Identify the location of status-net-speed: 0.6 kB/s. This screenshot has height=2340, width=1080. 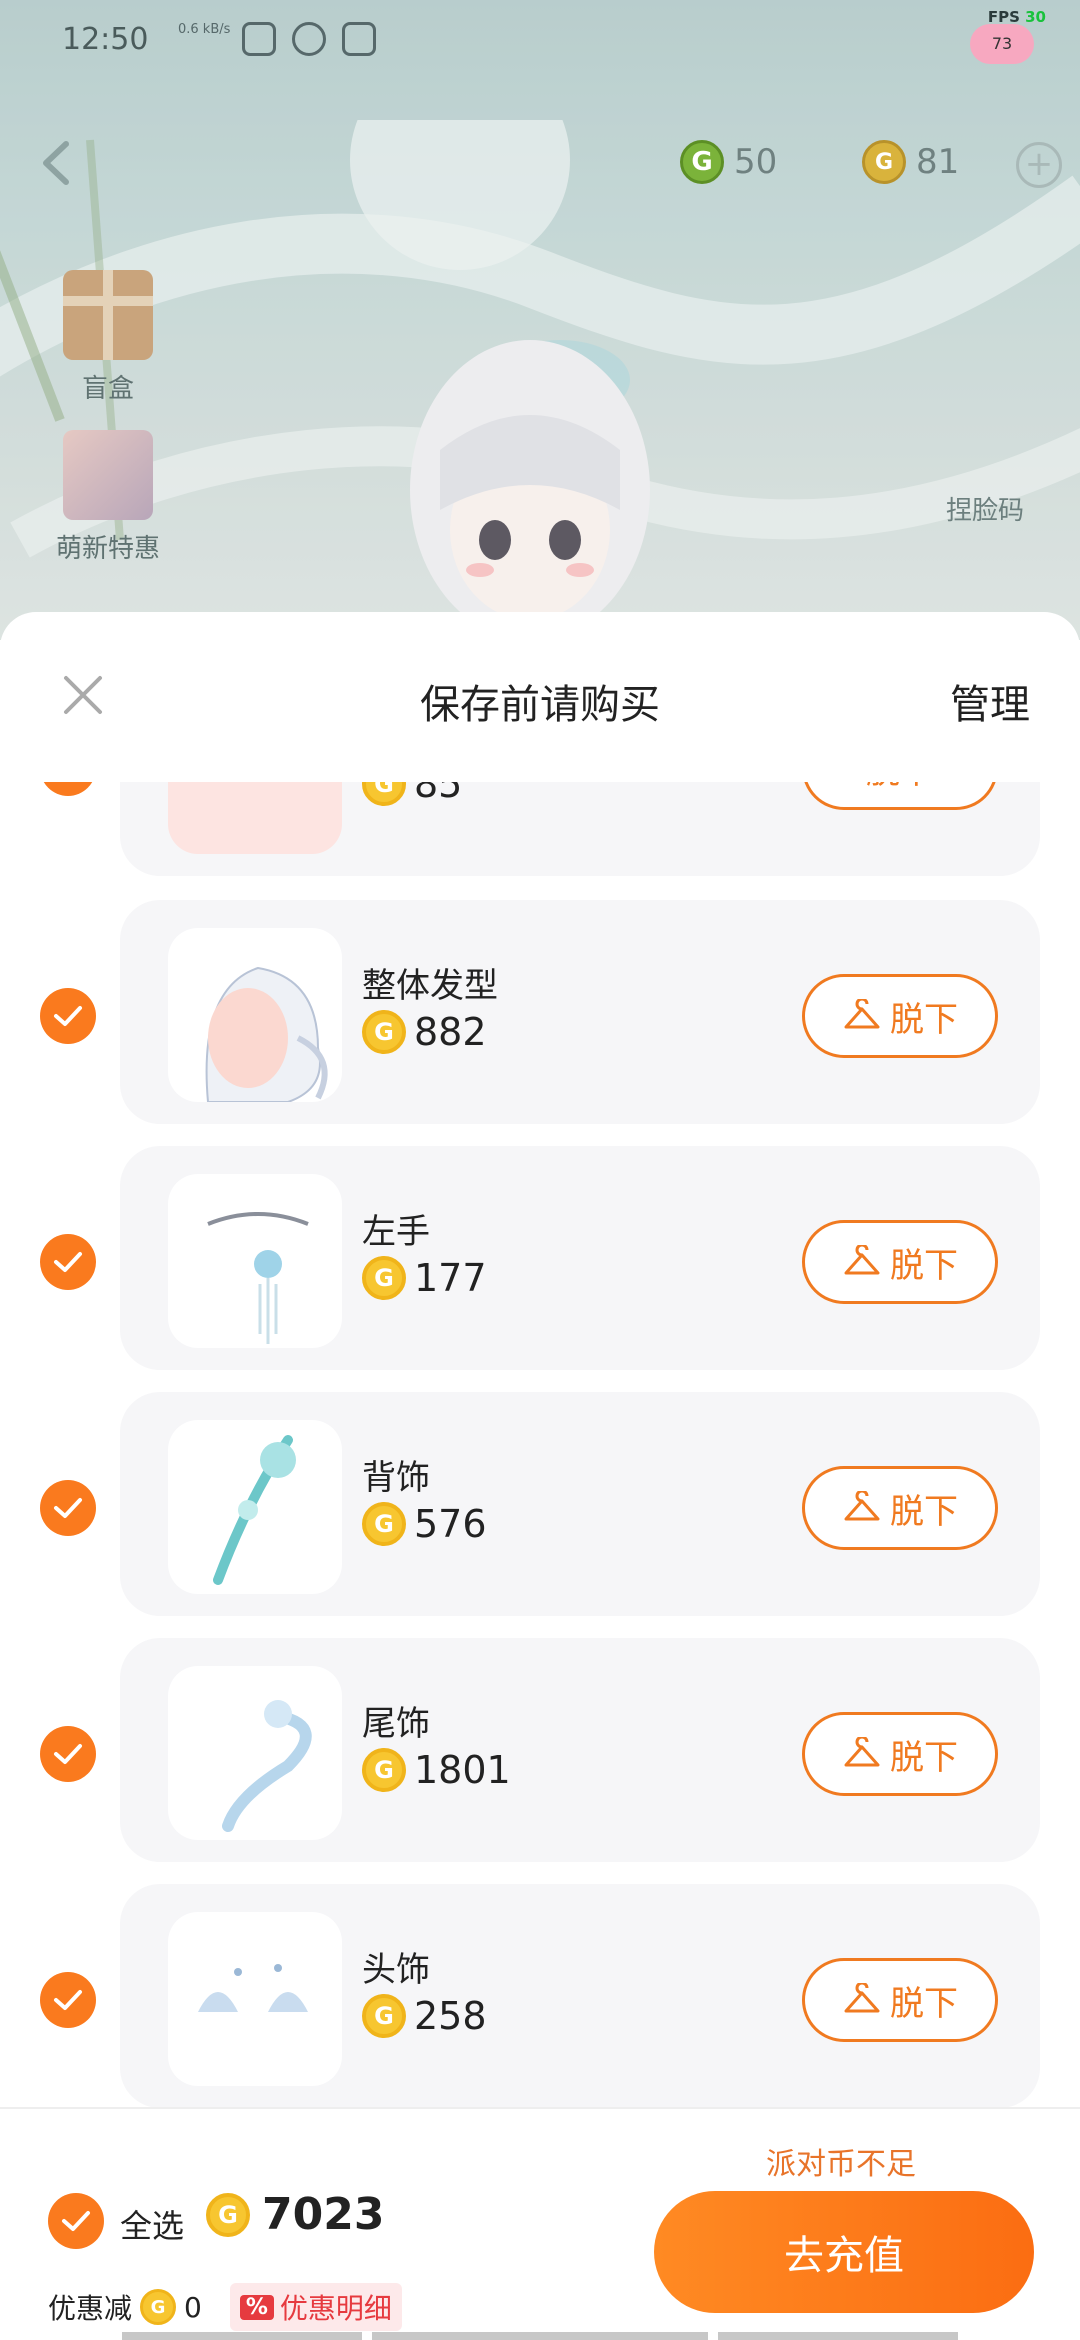
(204, 29).